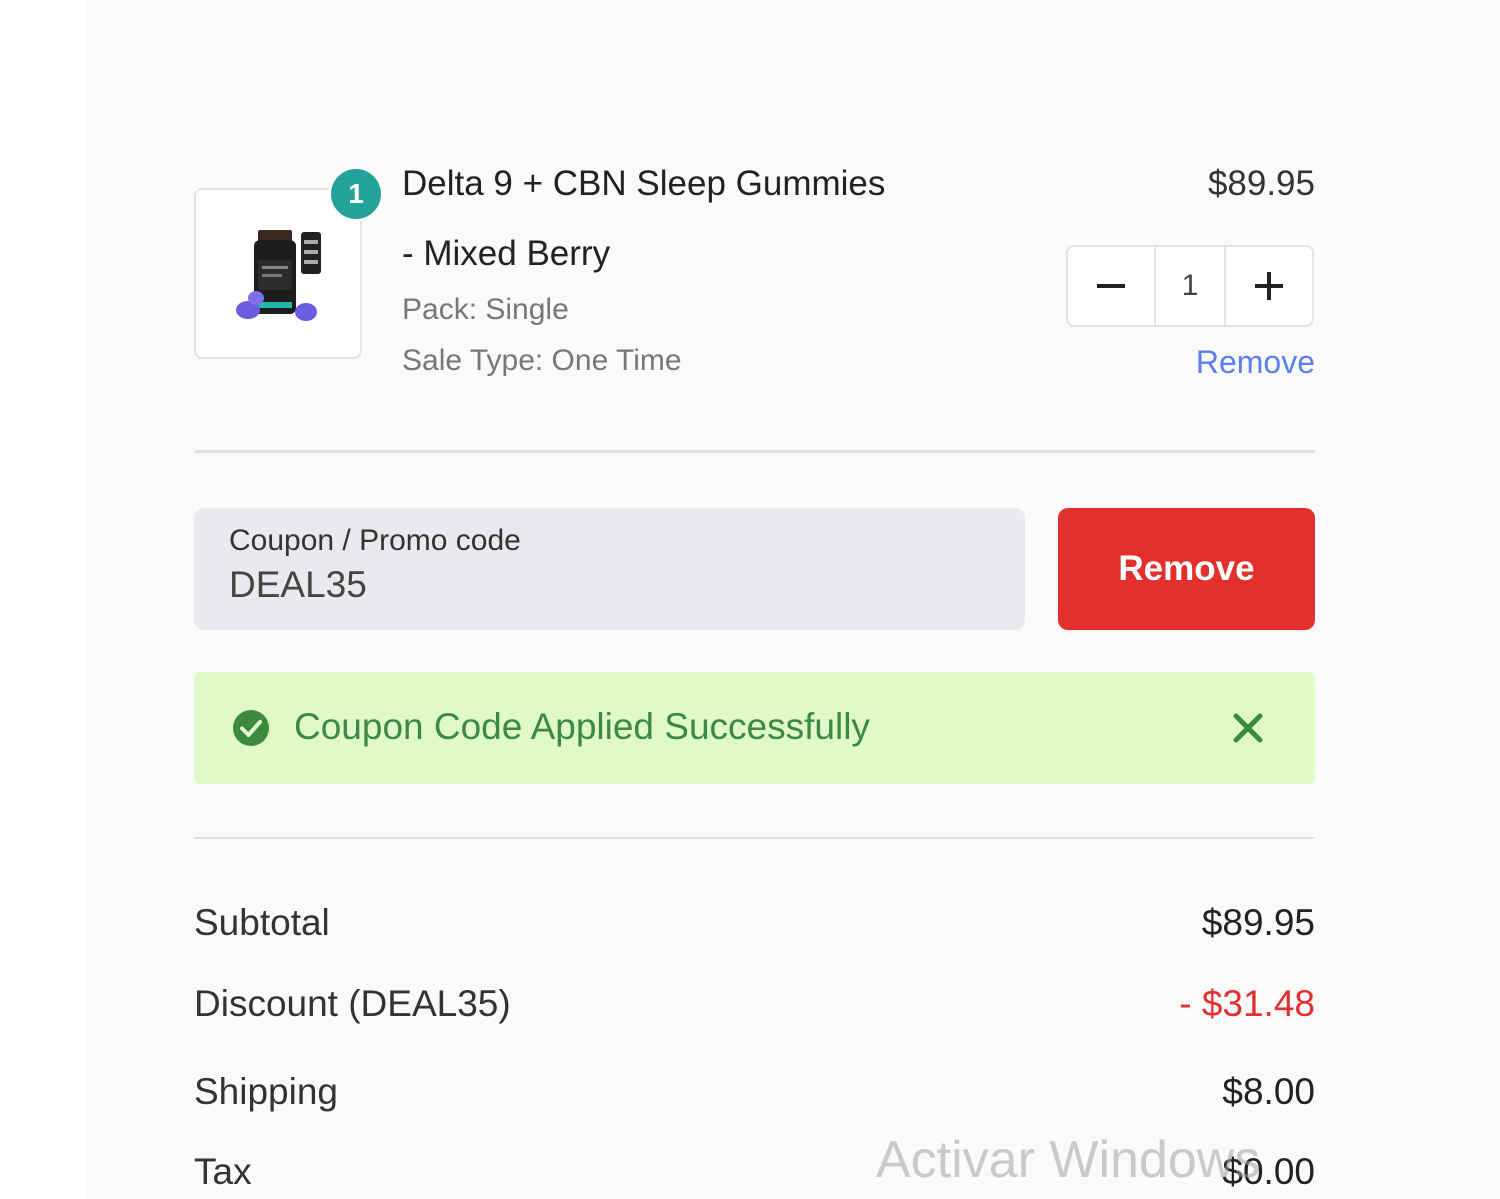 Image resolution: width=1500 pixels, height=1199 pixels. What do you see at coordinates (542, 360) in the screenshot?
I see `product-sale-type: Sale Type: One Time` at bounding box center [542, 360].